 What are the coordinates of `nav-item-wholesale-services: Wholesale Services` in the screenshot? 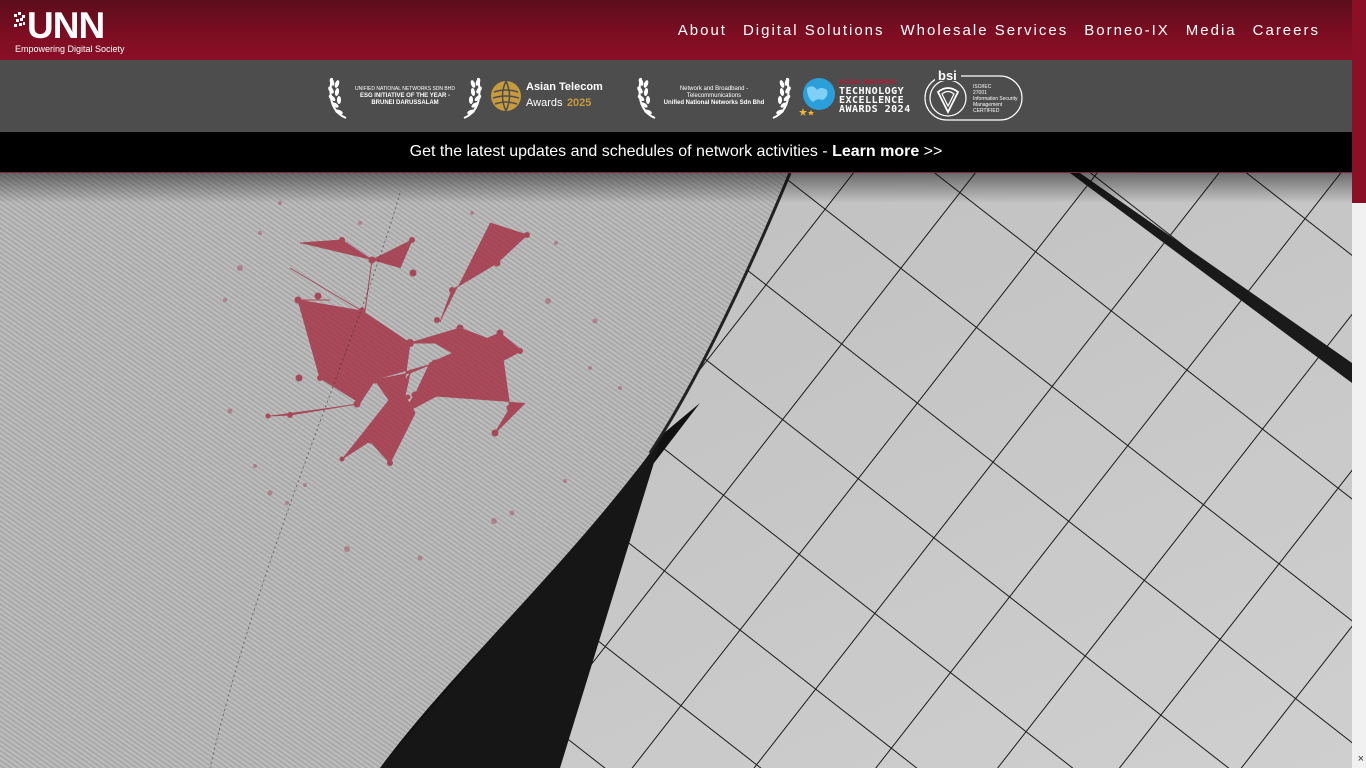 It's located at (985, 30).